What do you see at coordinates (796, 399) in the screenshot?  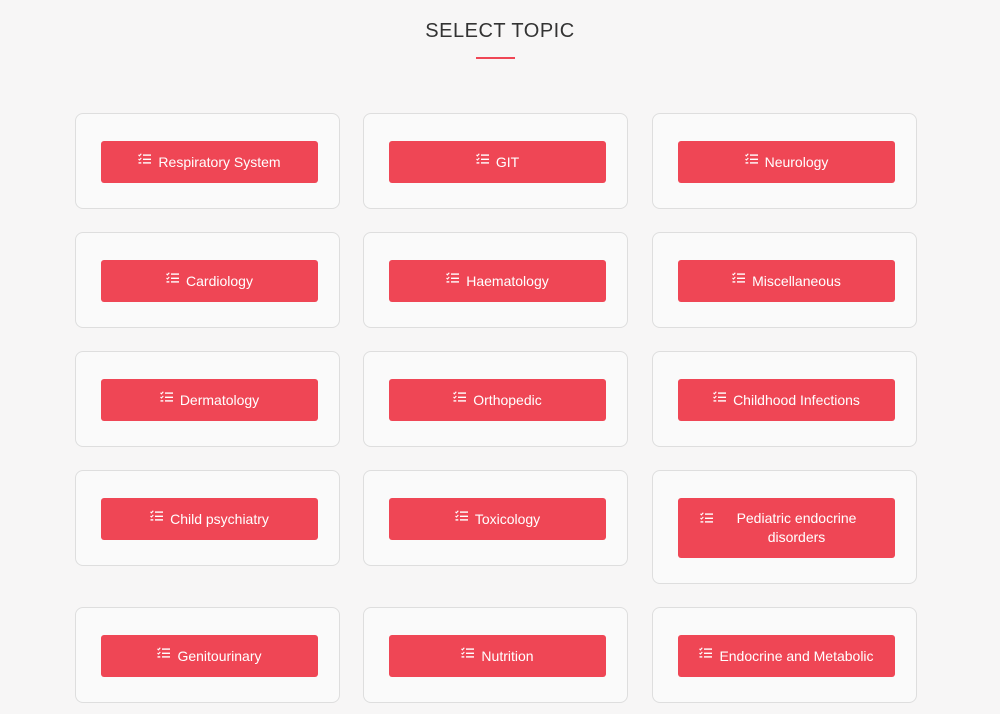 I see `topic-label: Childhood Infections` at bounding box center [796, 399].